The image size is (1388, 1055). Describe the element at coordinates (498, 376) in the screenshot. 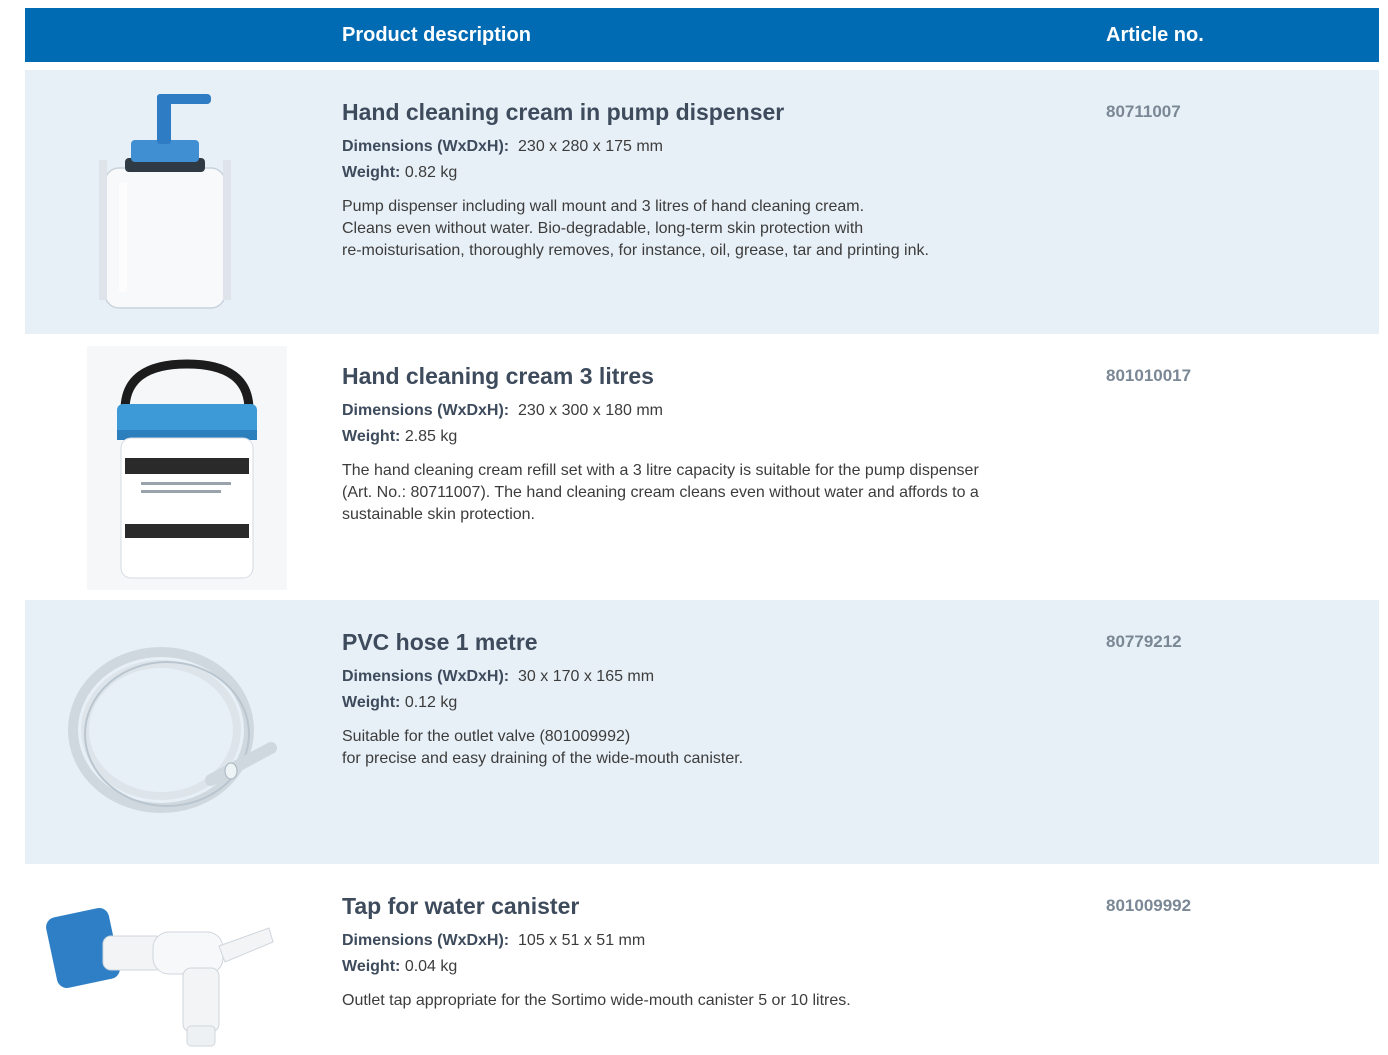

I see `product-title: Hand cleaning cream 3 litres` at that location.